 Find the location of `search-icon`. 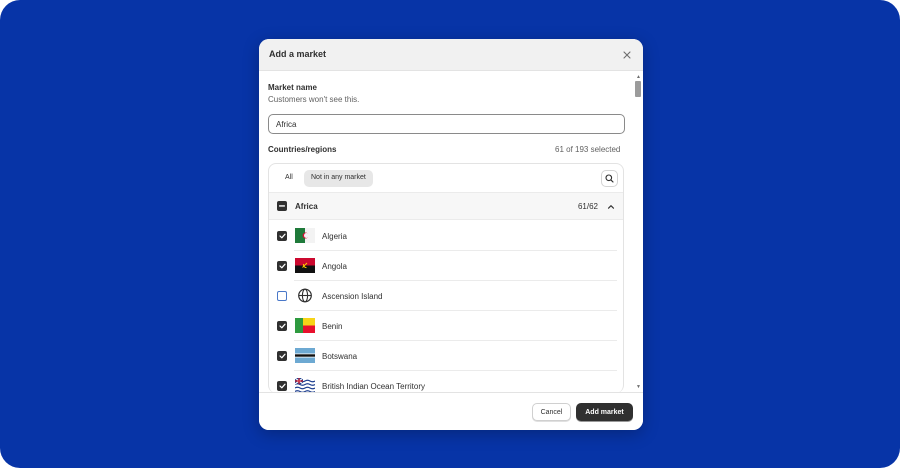

search-icon is located at coordinates (609, 178).